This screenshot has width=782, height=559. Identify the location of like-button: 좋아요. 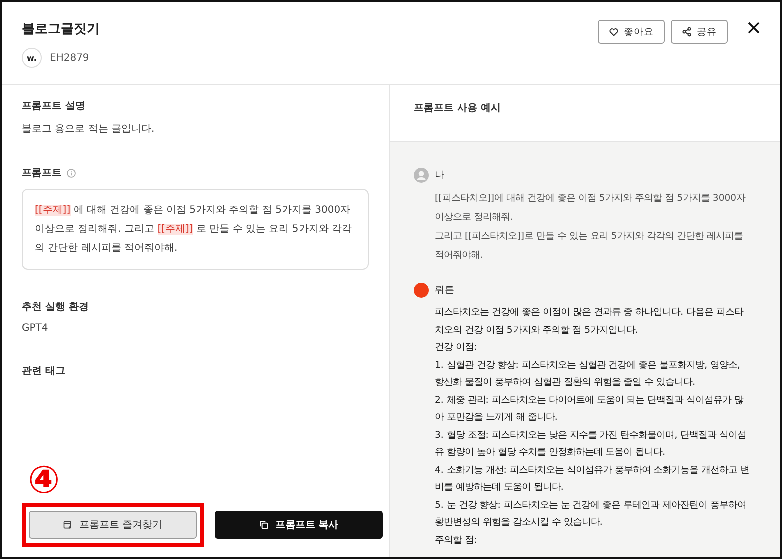
(631, 32).